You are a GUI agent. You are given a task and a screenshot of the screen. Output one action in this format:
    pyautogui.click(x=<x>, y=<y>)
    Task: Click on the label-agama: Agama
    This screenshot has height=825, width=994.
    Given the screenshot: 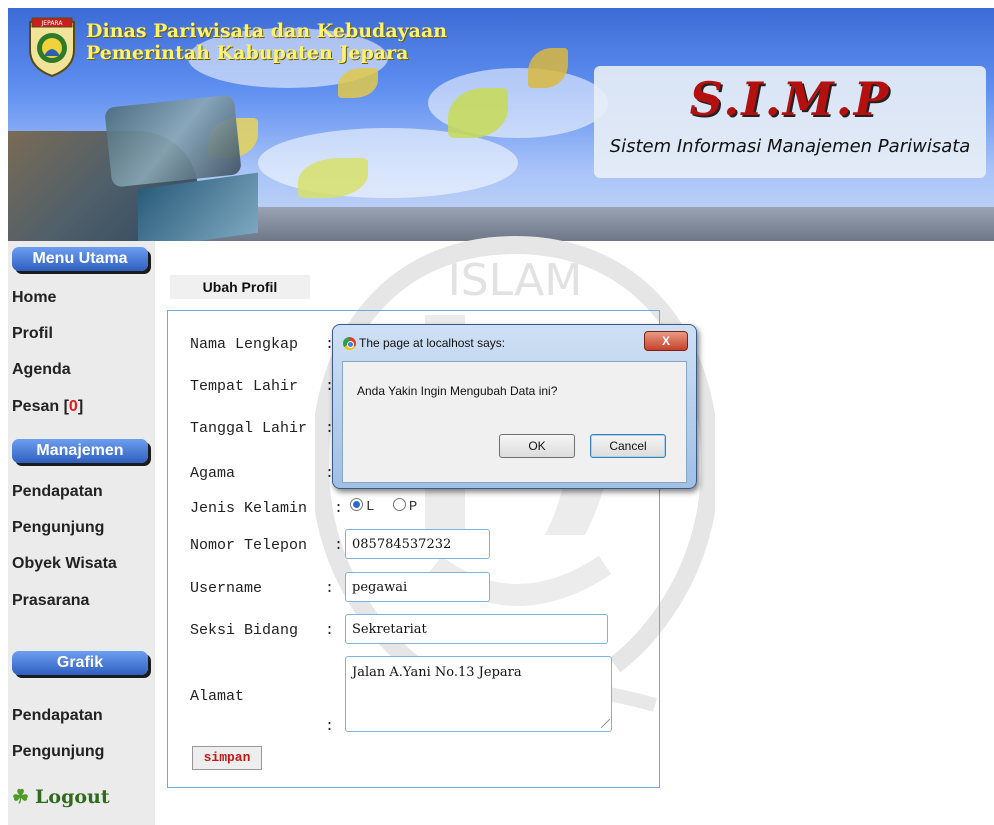 What is the action you would take?
    pyautogui.click(x=213, y=473)
    